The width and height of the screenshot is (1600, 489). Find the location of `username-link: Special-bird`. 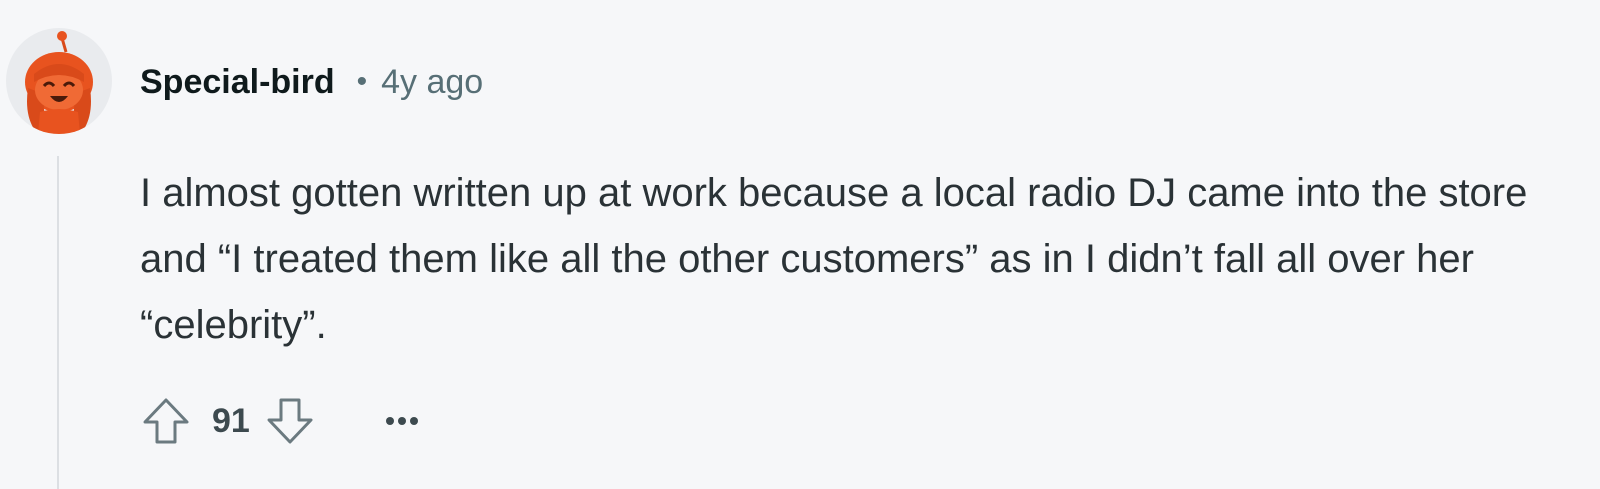

username-link: Special-bird is located at coordinates (237, 82).